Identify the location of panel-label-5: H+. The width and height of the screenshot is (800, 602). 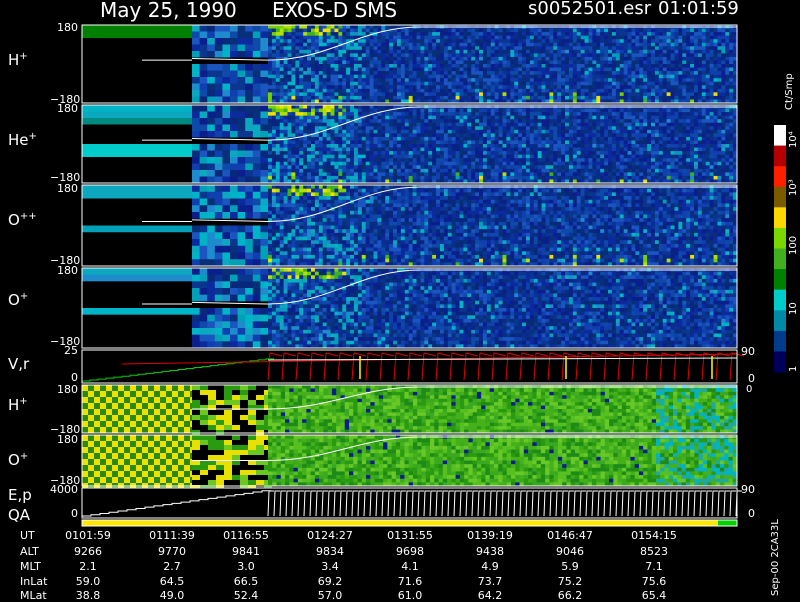
(18, 405).